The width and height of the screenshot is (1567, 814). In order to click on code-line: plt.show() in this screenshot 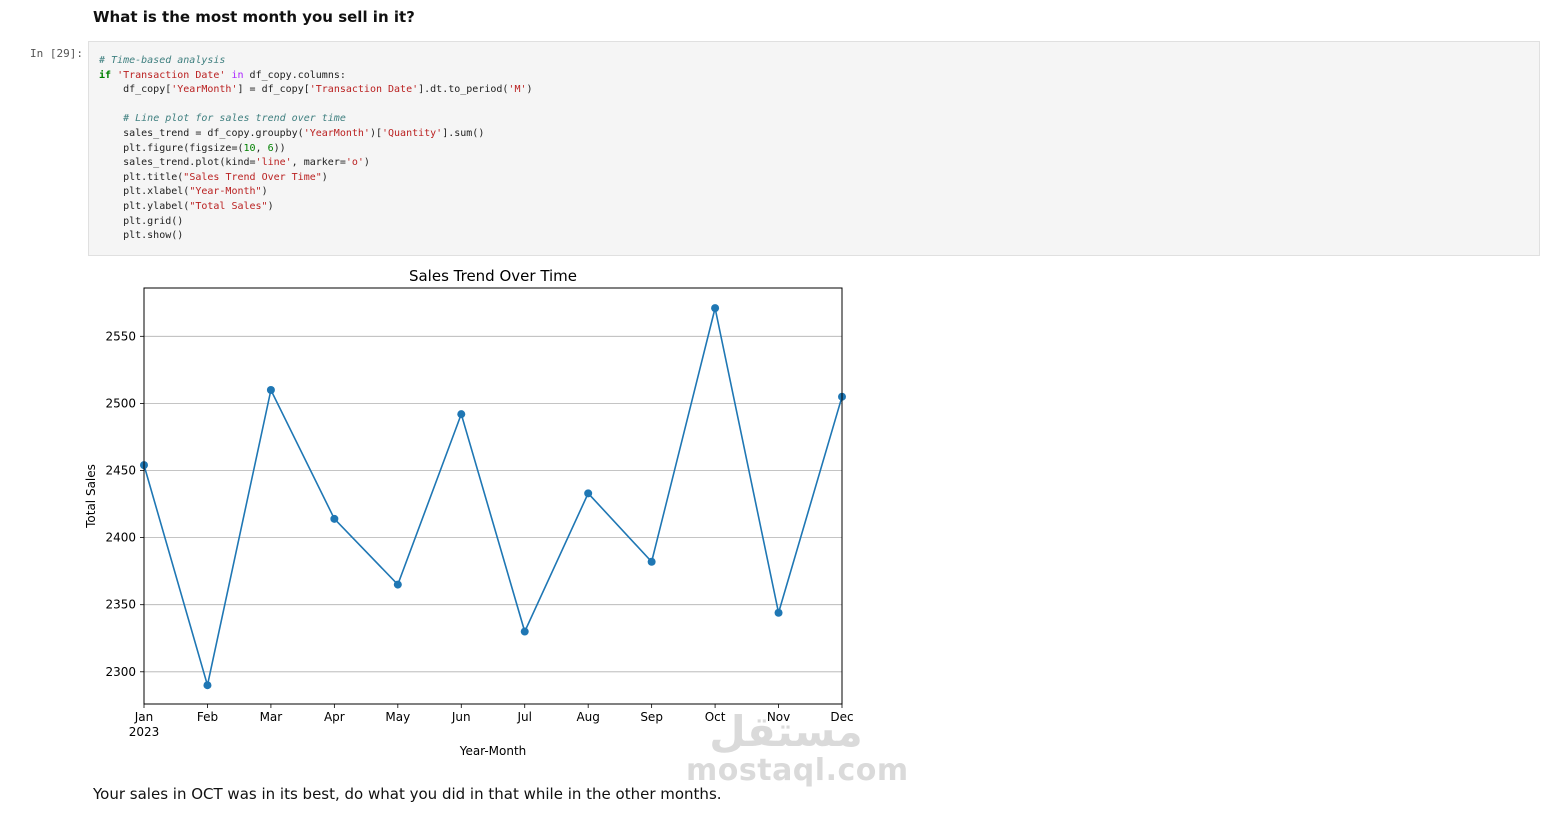, I will do `click(141, 235)`.